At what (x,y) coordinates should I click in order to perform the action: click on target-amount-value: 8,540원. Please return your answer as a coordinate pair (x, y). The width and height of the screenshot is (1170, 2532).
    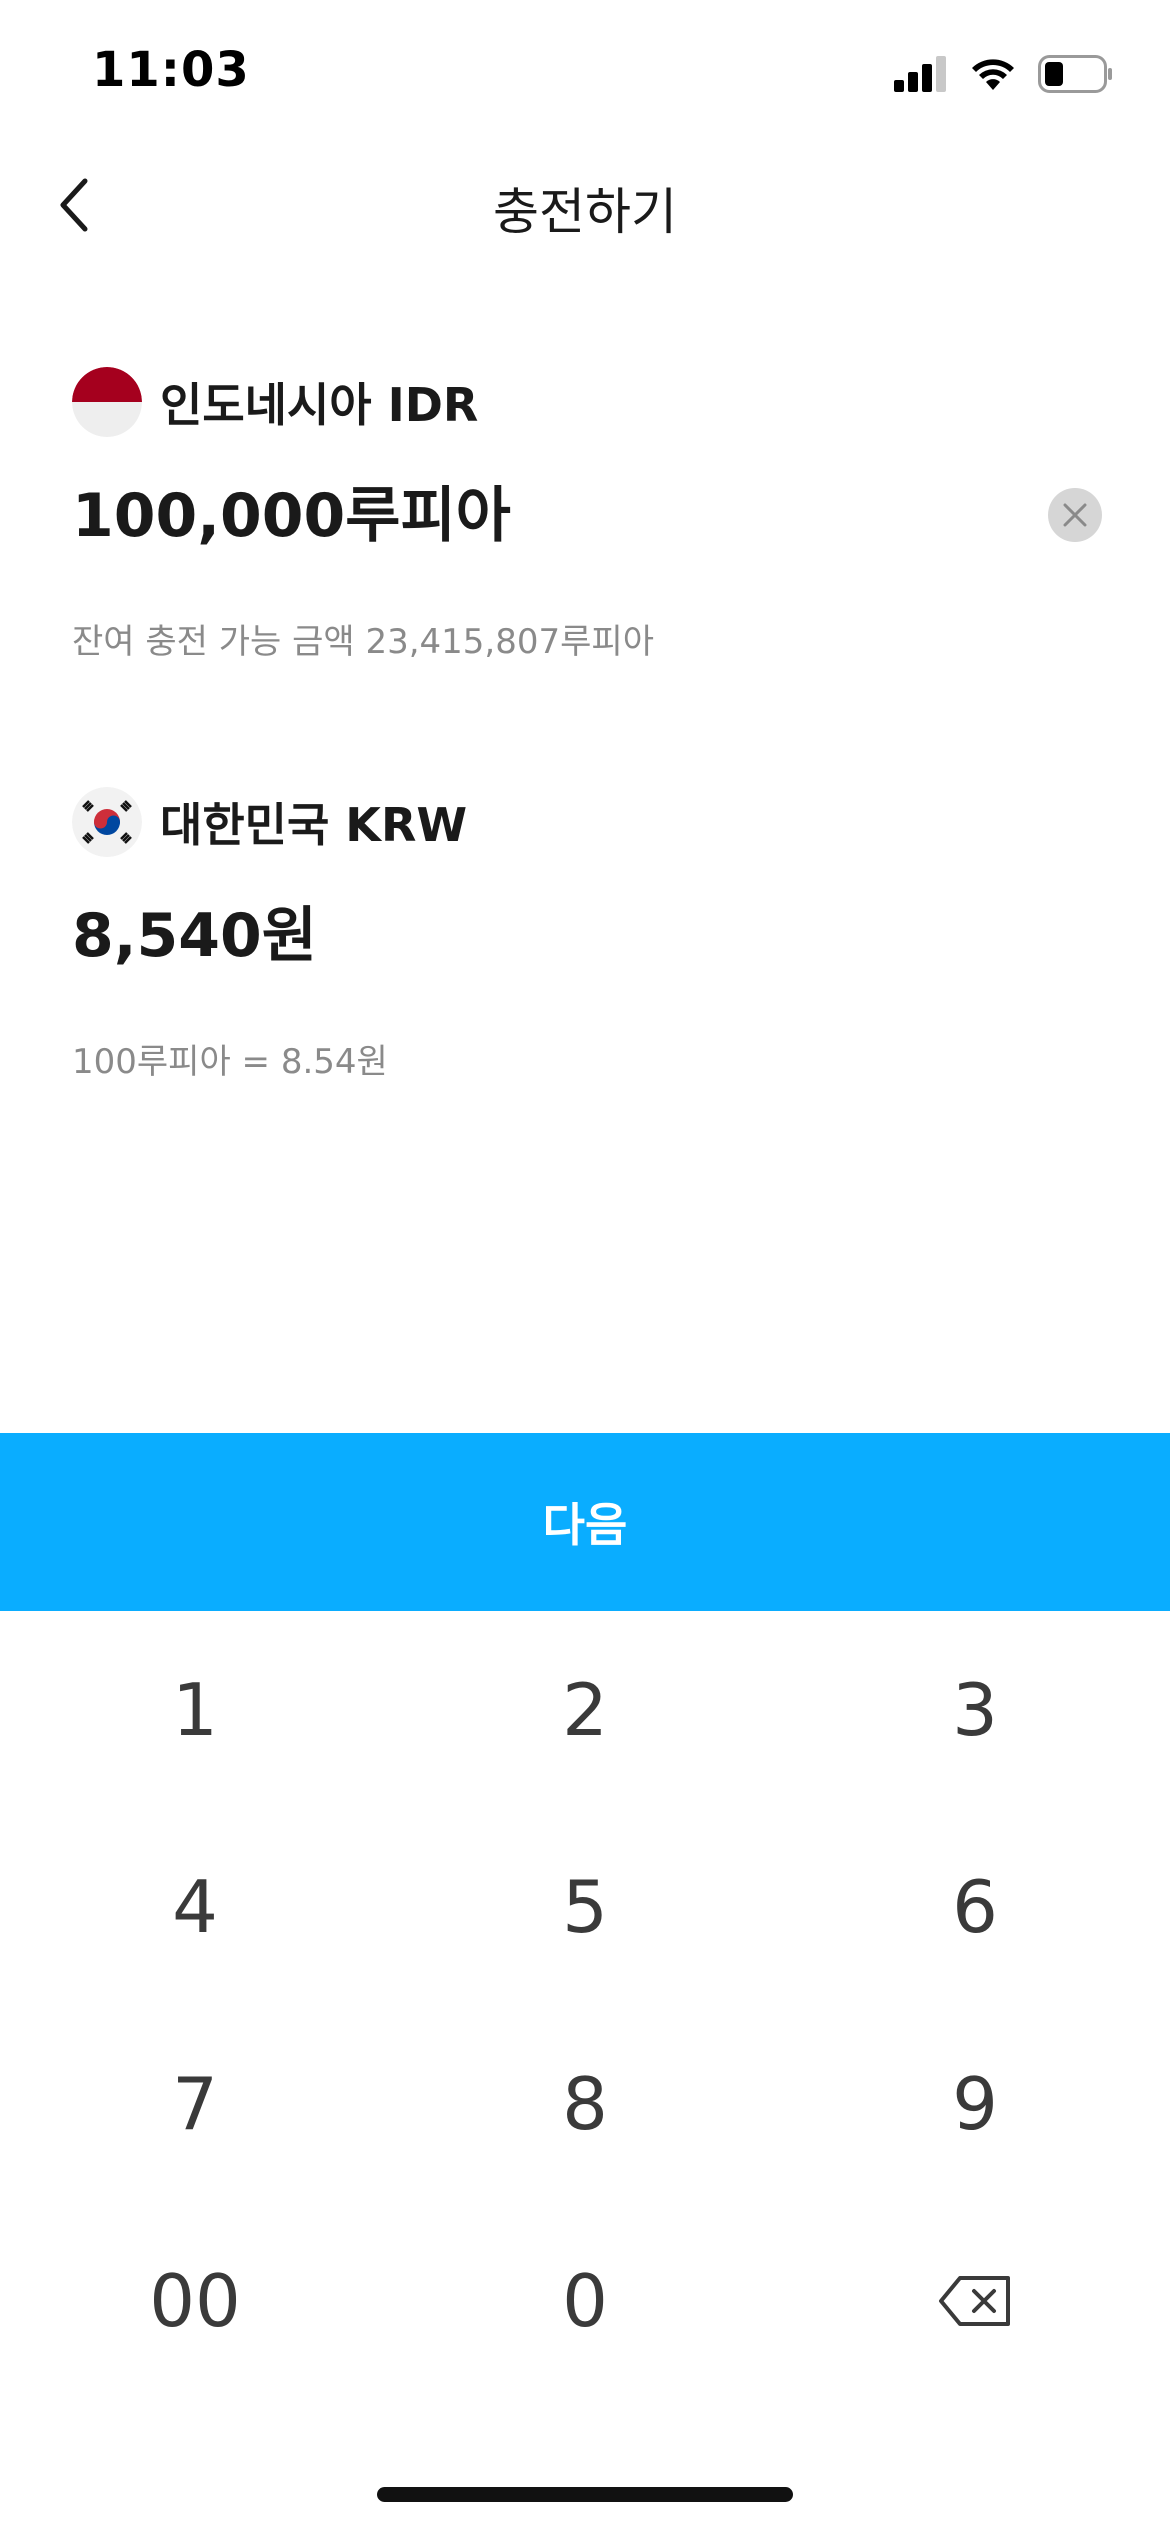
    Looking at the image, I should click on (194, 936).